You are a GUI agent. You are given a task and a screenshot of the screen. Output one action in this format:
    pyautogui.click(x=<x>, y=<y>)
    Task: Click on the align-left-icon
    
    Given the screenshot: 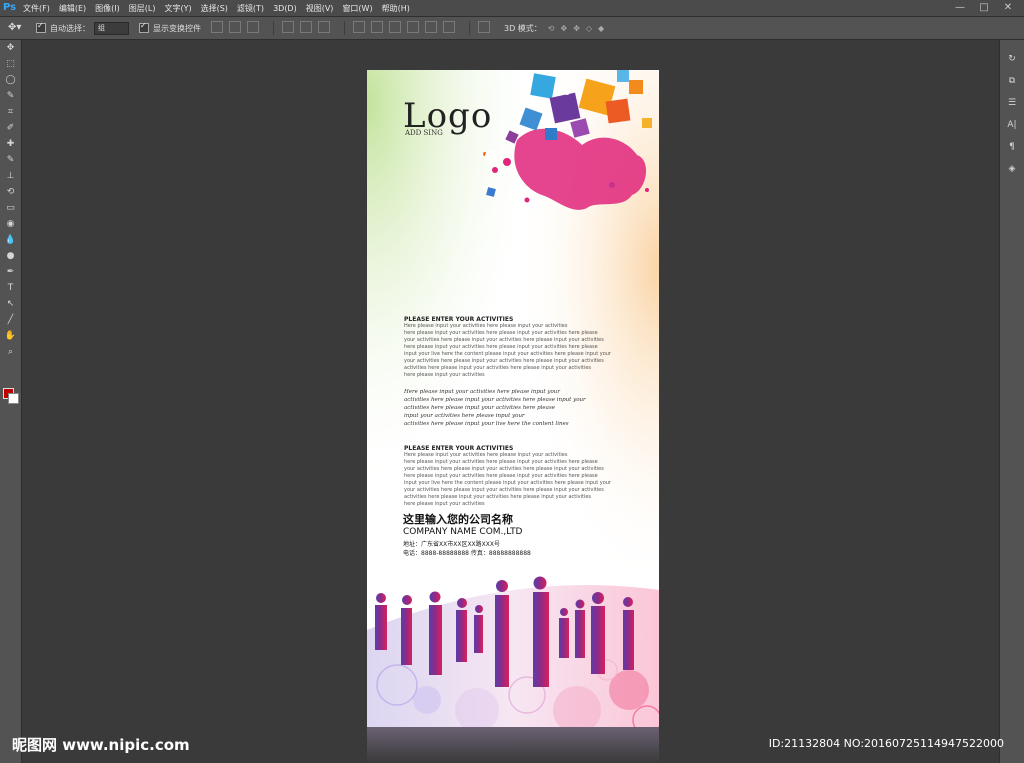 What is the action you would take?
    pyautogui.click(x=288, y=27)
    